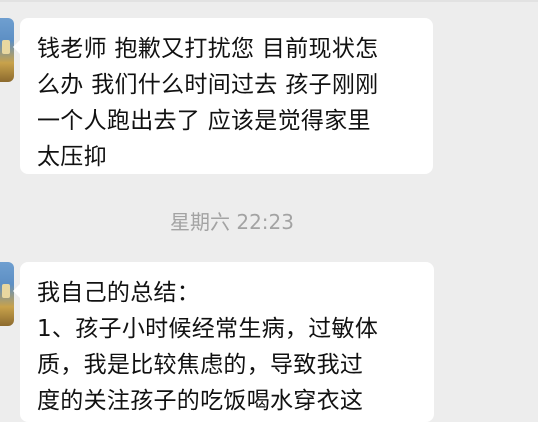 The height and width of the screenshot is (422, 538). I want to click on message-line: 质，我是比较焦虑的，导致我过, so click(200, 365).